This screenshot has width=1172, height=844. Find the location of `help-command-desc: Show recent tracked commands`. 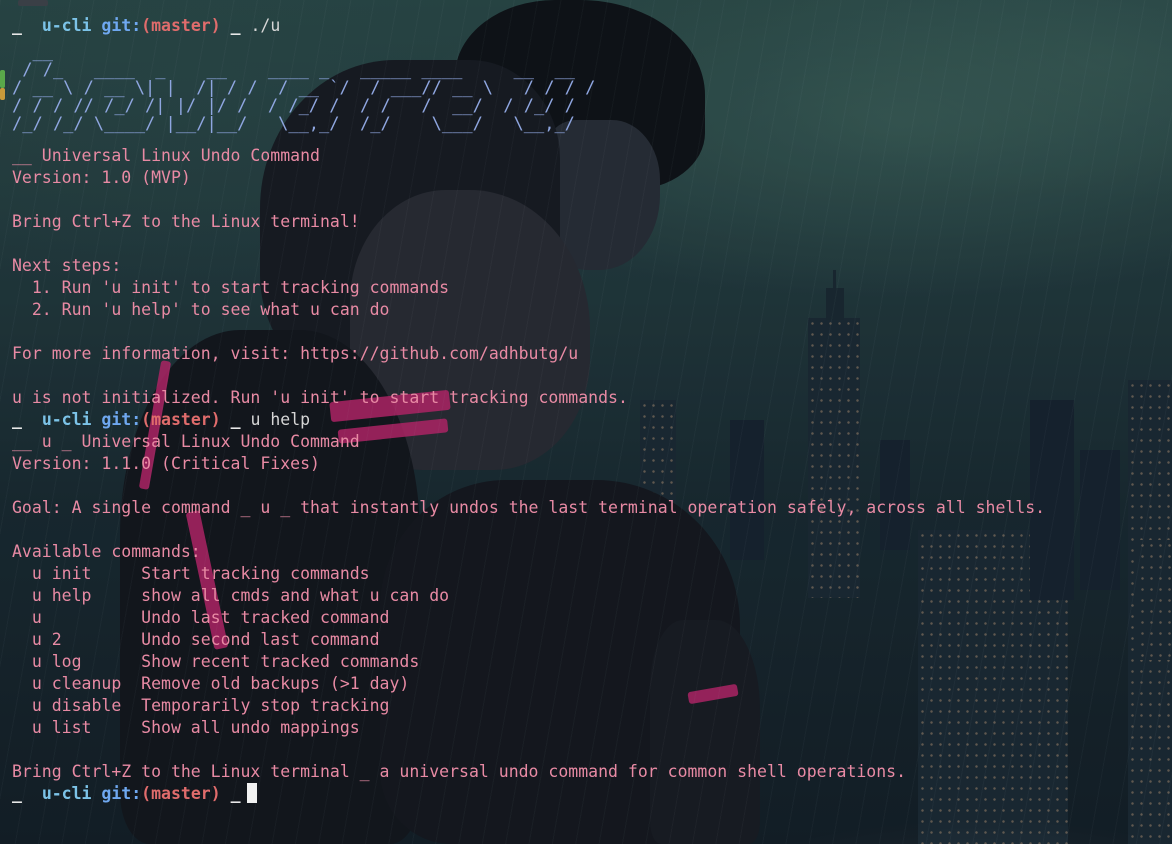

help-command-desc: Show recent tracked commands is located at coordinates (280, 661).